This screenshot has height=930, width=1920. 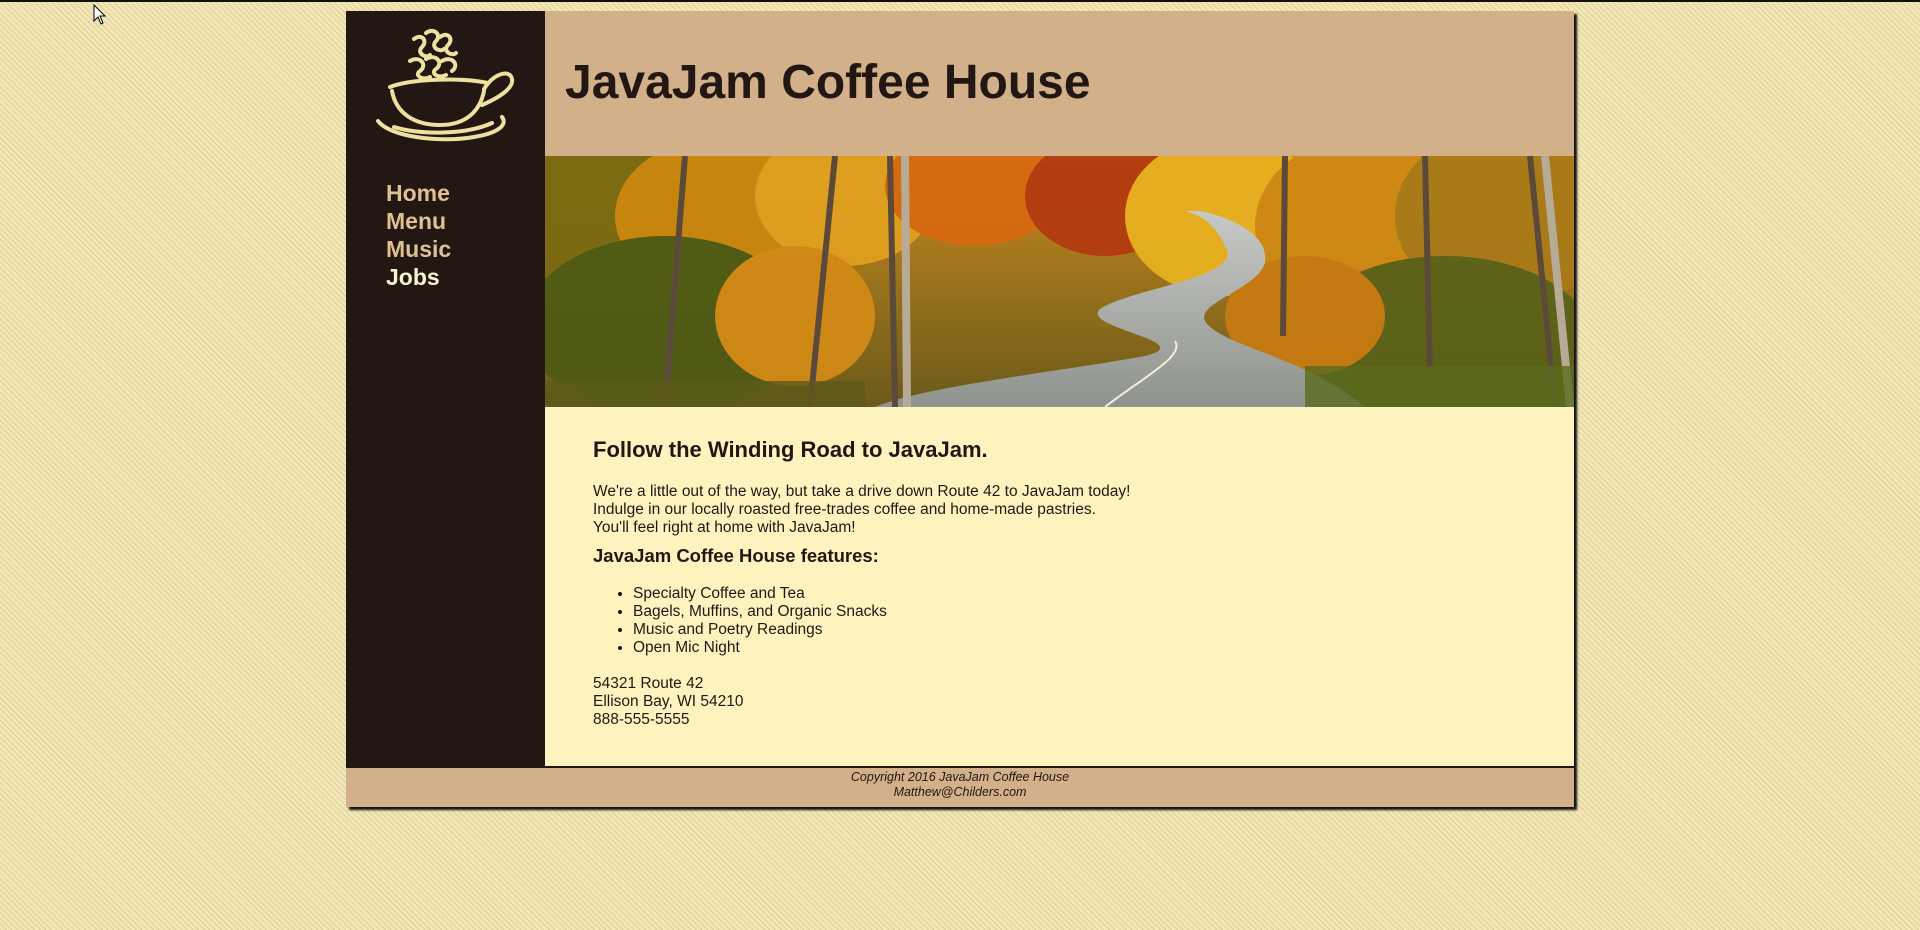 I want to click on nav-link-menu: Menu, so click(x=418, y=221).